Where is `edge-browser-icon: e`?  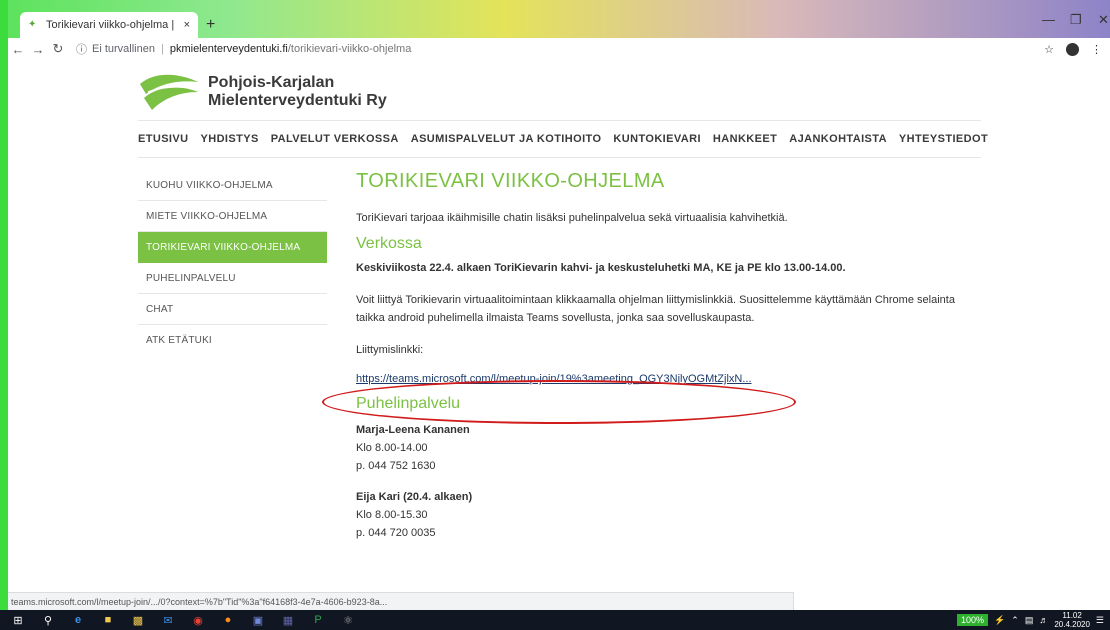 edge-browser-icon: e is located at coordinates (78, 620).